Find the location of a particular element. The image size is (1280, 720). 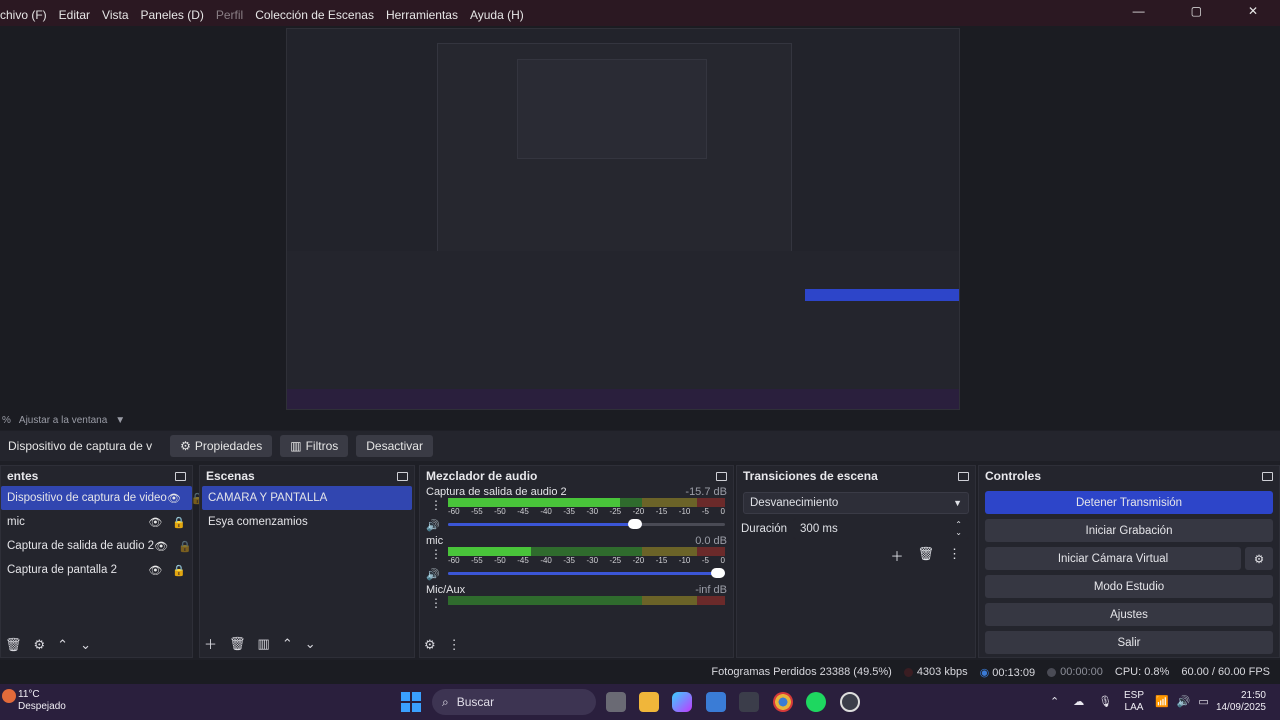

menu-item: Perfil is located at coordinates (229, 15).